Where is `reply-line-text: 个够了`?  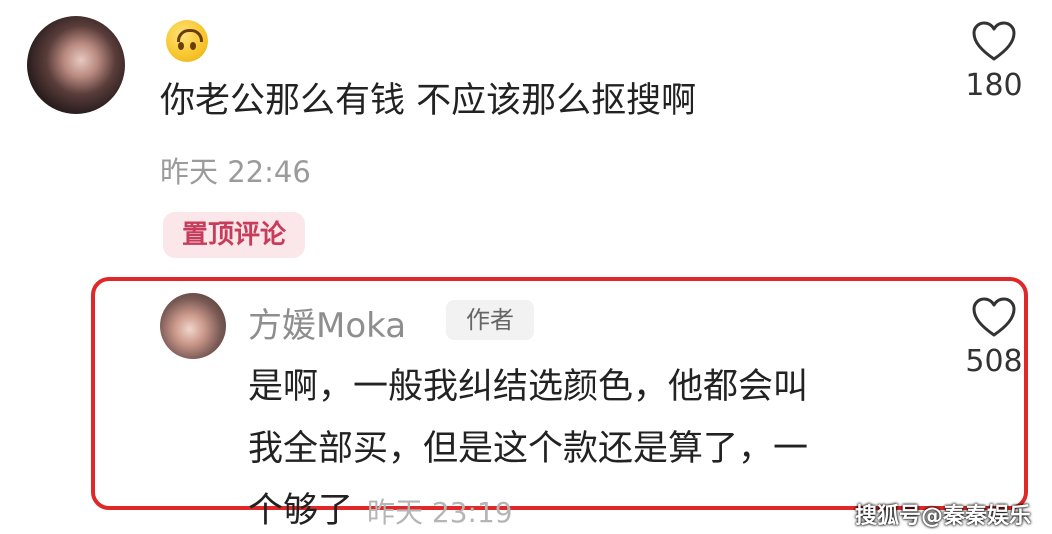 reply-line-text: 个够了 is located at coordinates (301, 511).